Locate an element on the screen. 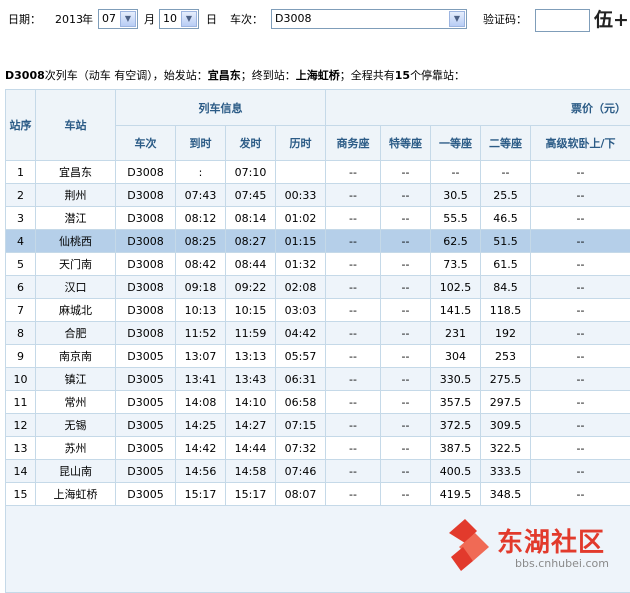 This screenshot has width=630, height=593. cell-second: 46.5 is located at coordinates (506, 218).